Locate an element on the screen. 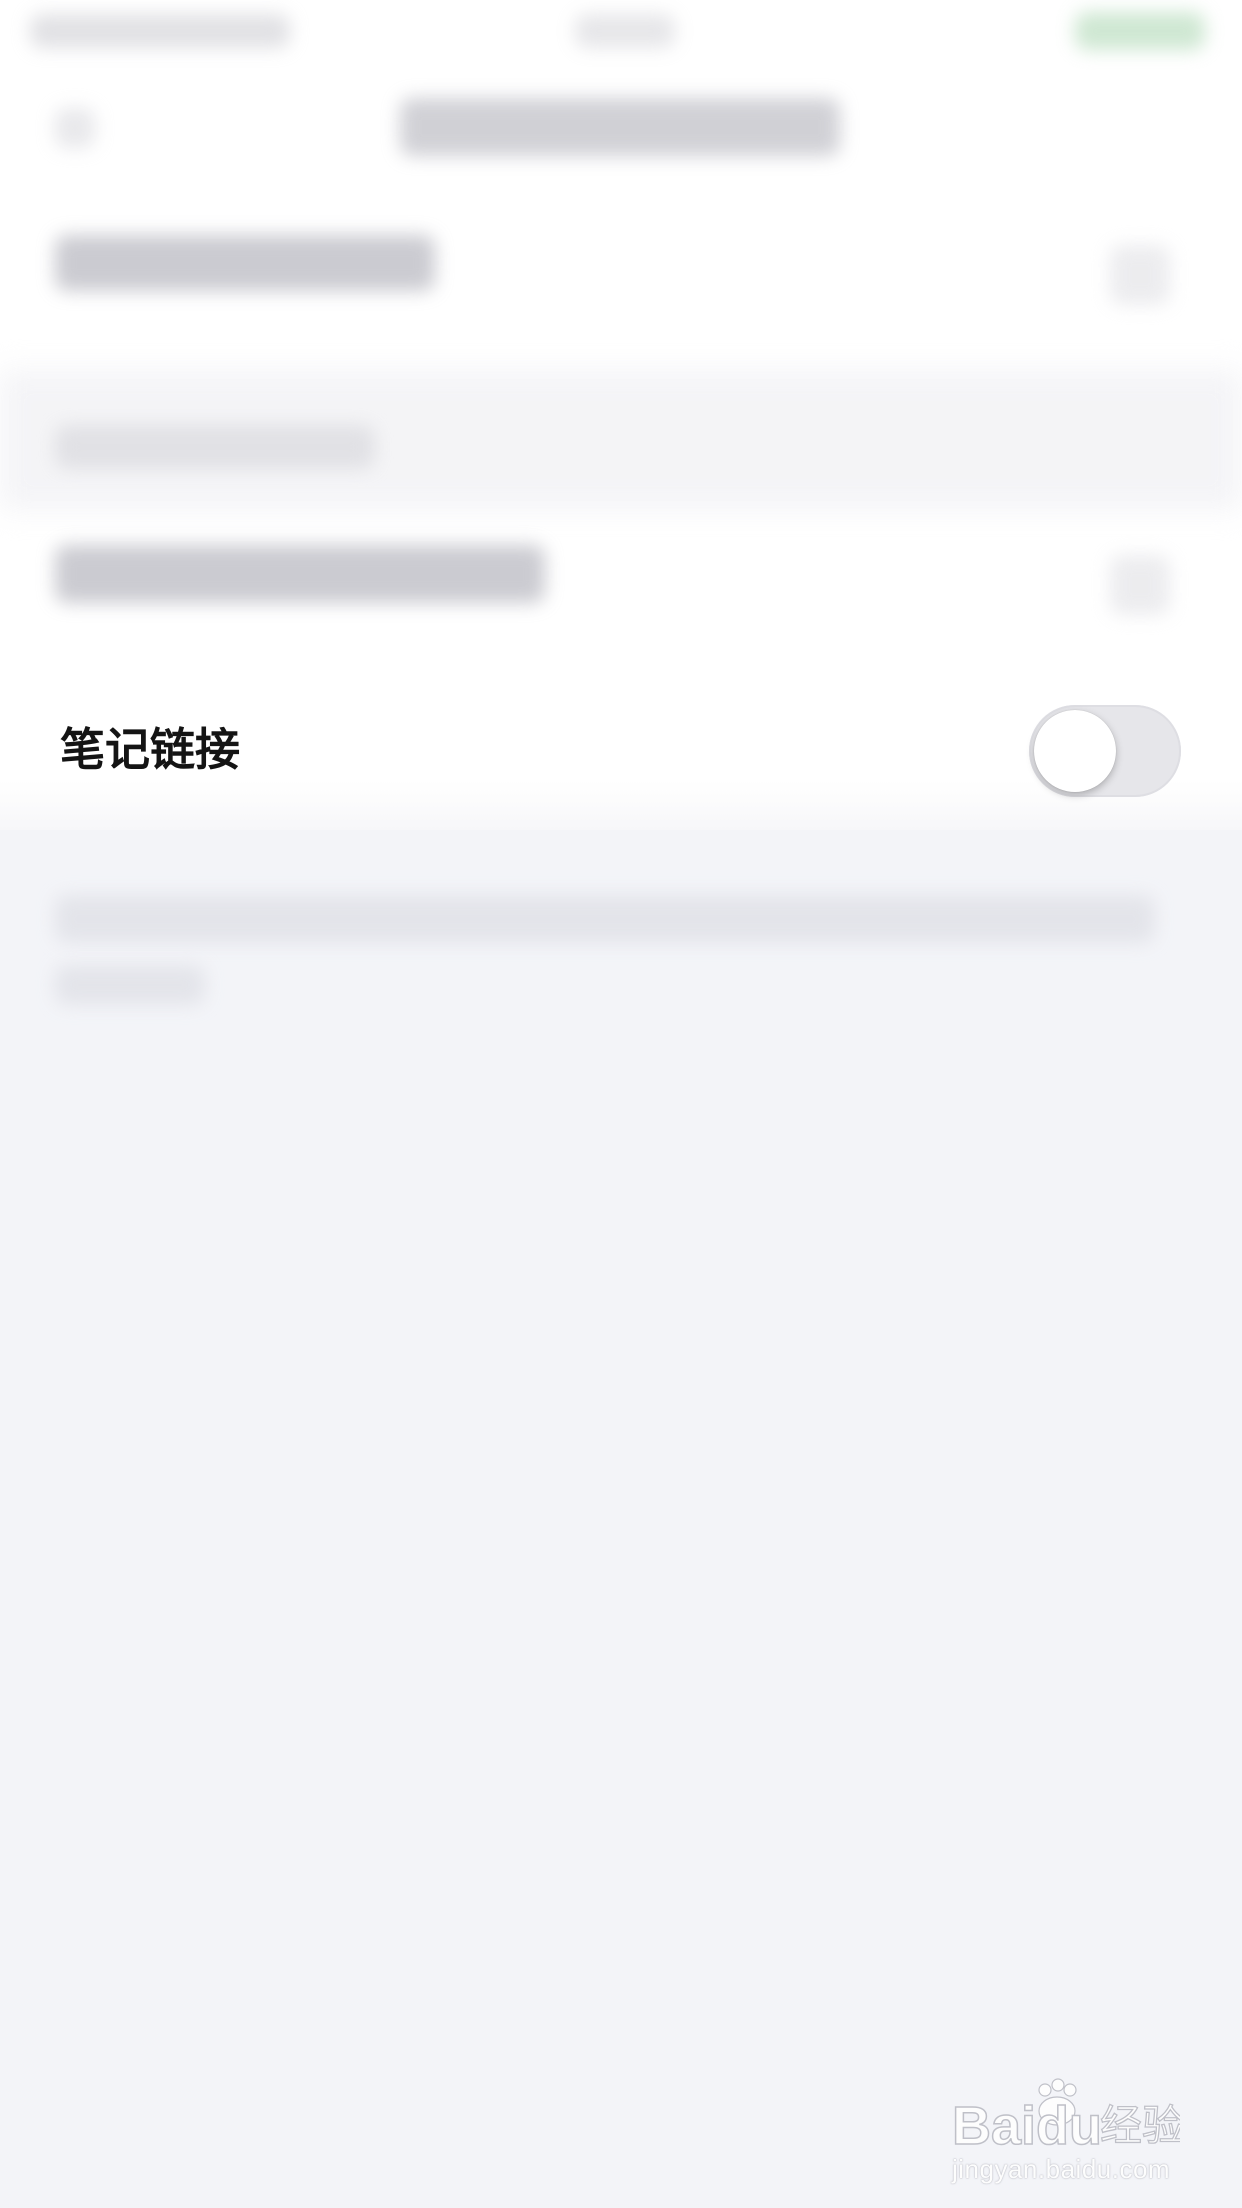  svg-text: du is located at coordinates (1069, 2126).